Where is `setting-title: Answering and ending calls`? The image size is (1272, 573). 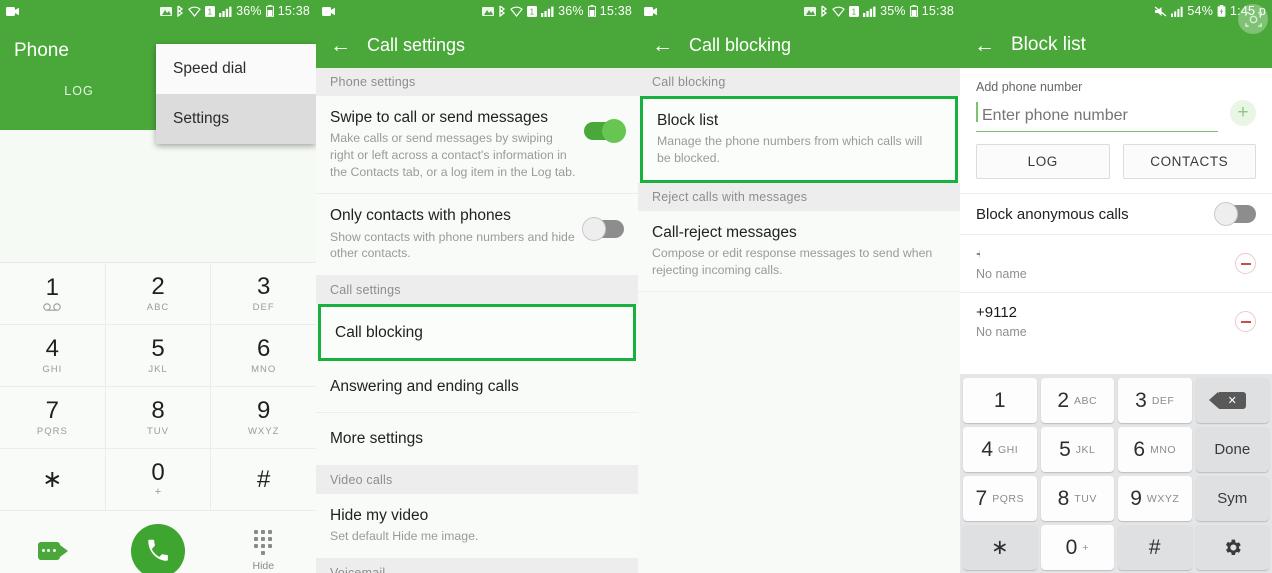 setting-title: Answering and ending calls is located at coordinates (424, 387).